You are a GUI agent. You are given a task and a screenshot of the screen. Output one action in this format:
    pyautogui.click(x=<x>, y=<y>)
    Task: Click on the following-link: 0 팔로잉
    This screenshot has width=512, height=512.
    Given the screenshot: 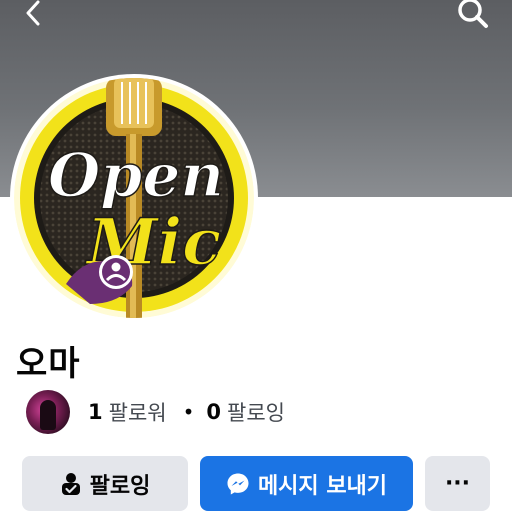 What is the action you would take?
    pyautogui.click(x=245, y=412)
    